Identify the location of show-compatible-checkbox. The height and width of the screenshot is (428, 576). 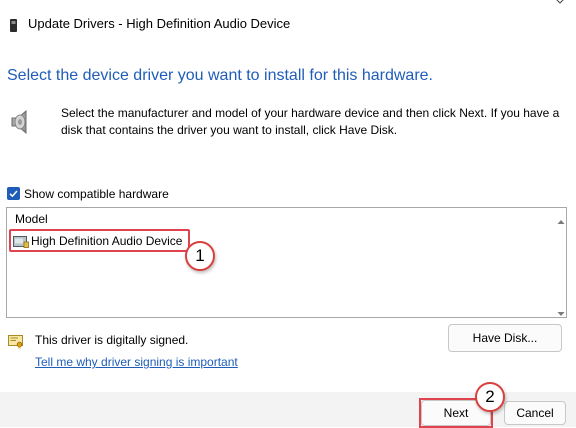
(13, 193).